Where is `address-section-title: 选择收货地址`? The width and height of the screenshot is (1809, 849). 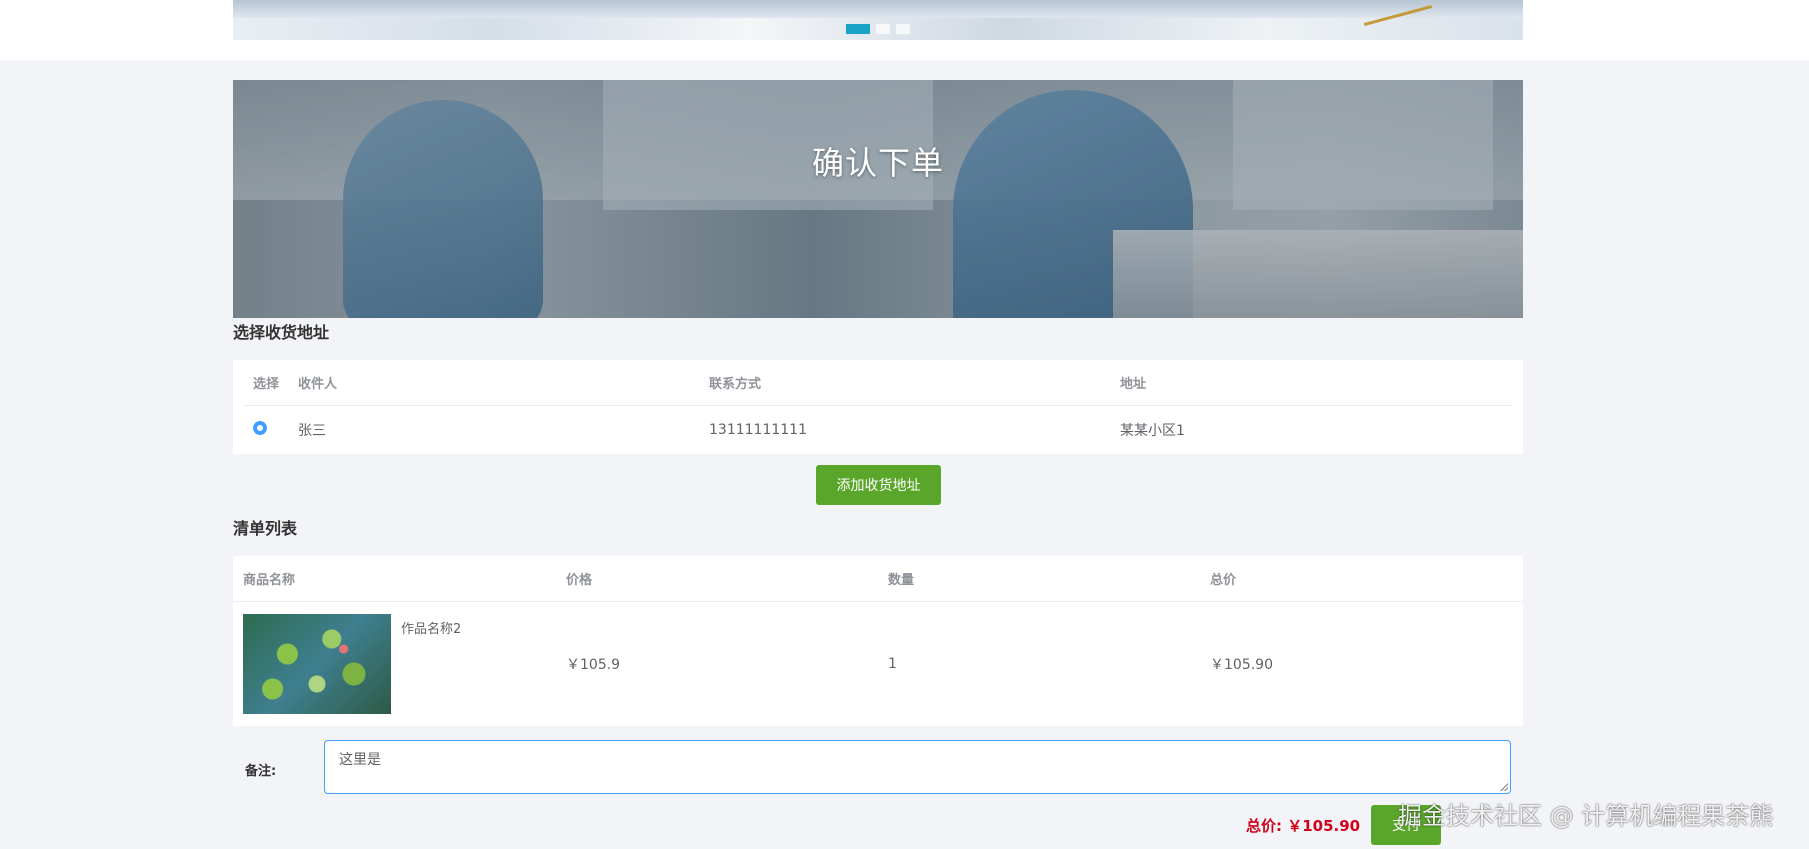
address-section-title: 选择收货地址 is located at coordinates (281, 332).